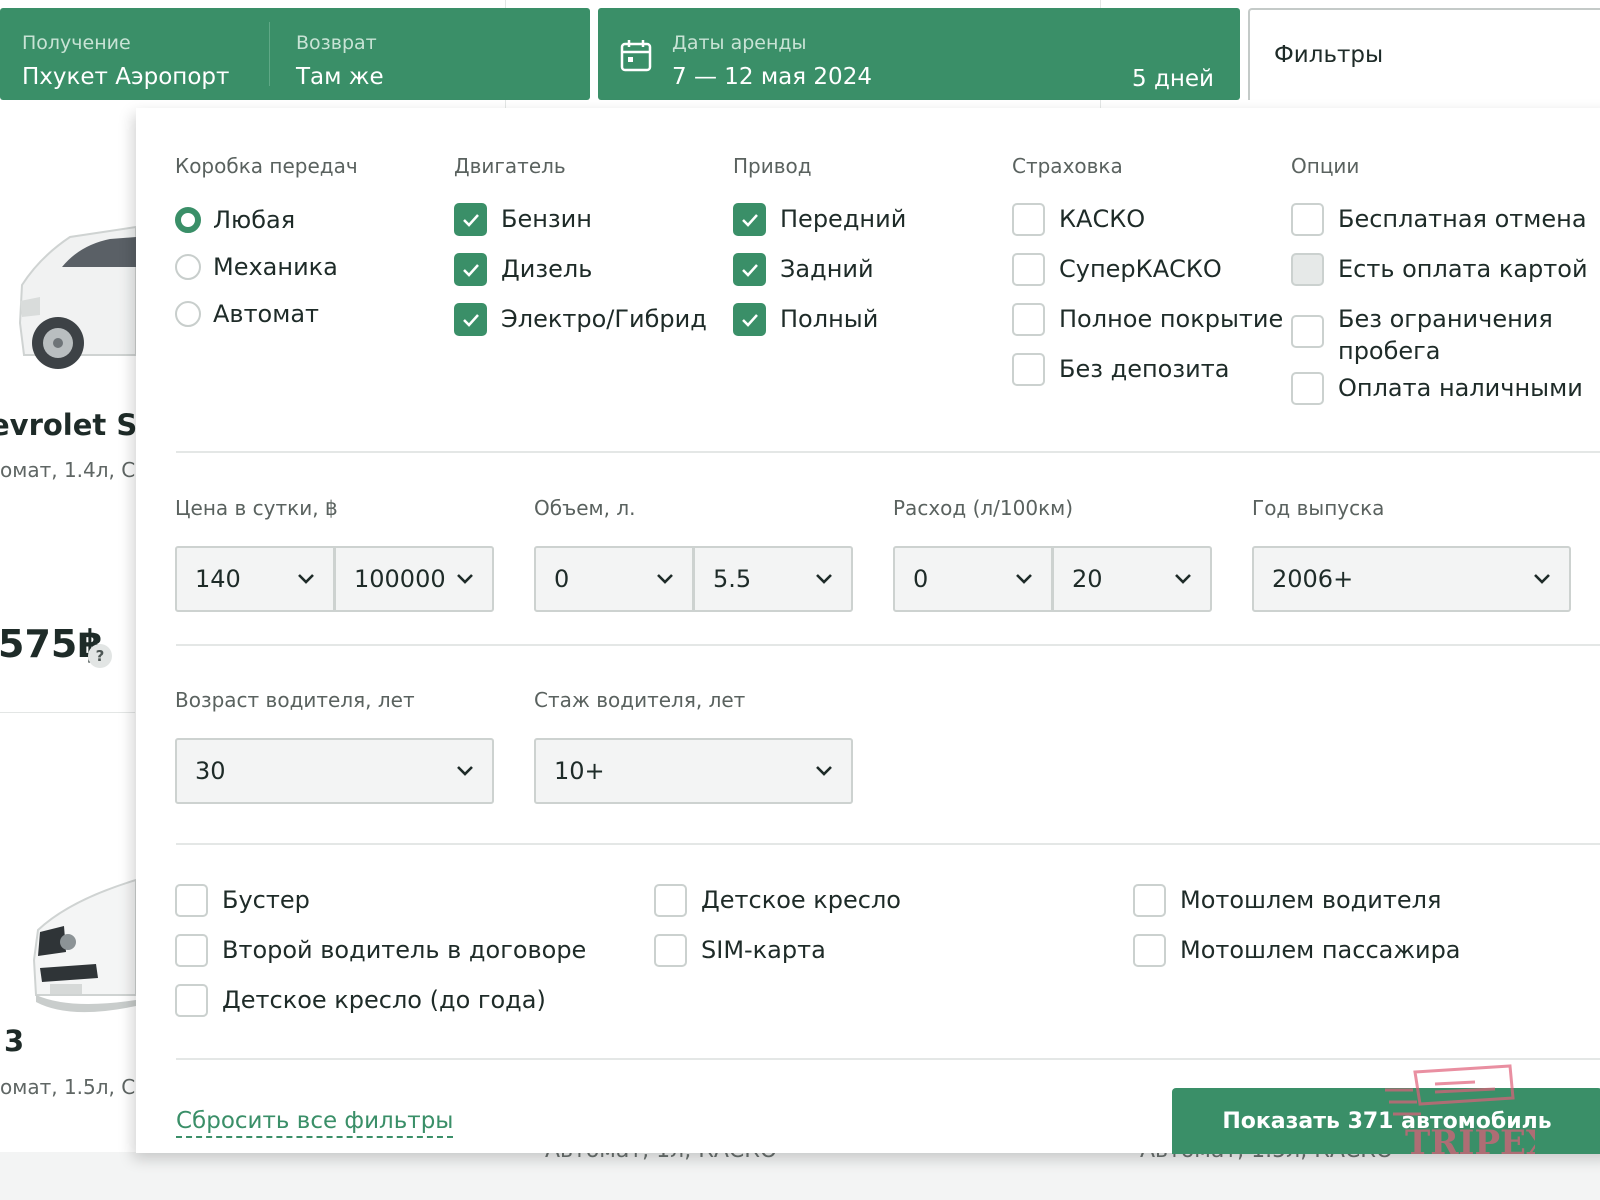  I want to click on price-help-icon: ?, so click(100, 656).